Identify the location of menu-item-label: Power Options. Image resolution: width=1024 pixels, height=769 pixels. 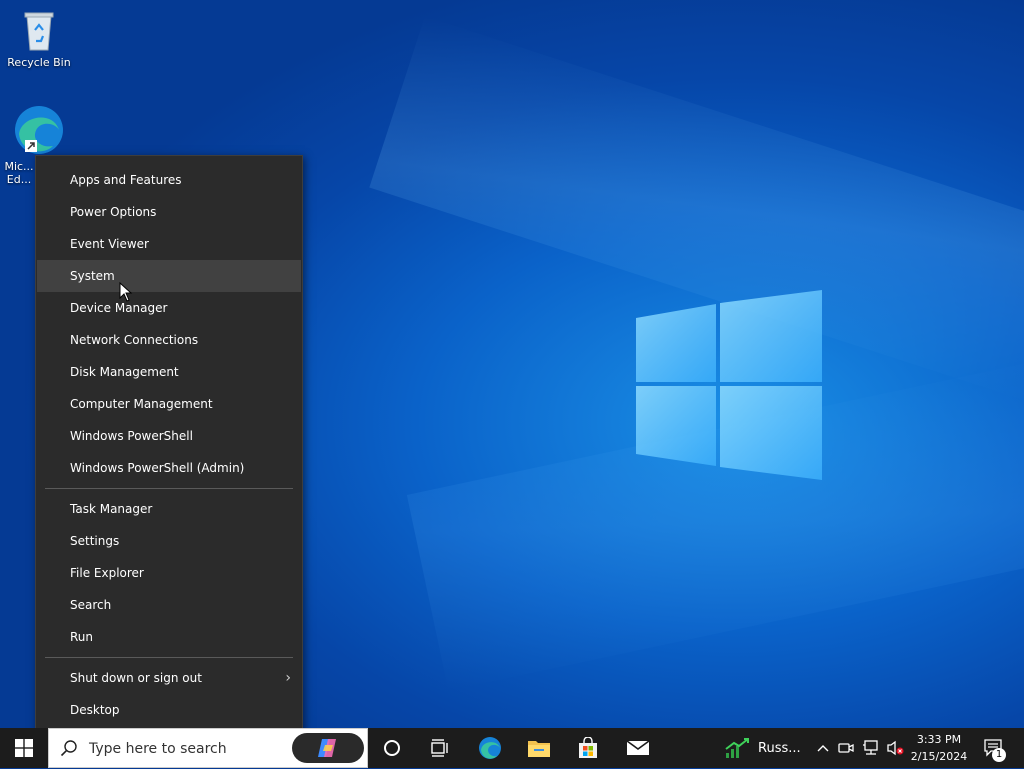
(113, 212).